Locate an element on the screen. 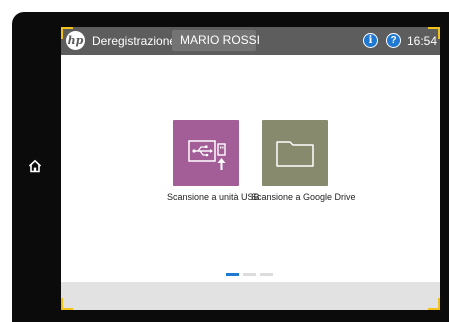 This screenshot has width=449, height=322. folder-icon is located at coordinates (295, 154).